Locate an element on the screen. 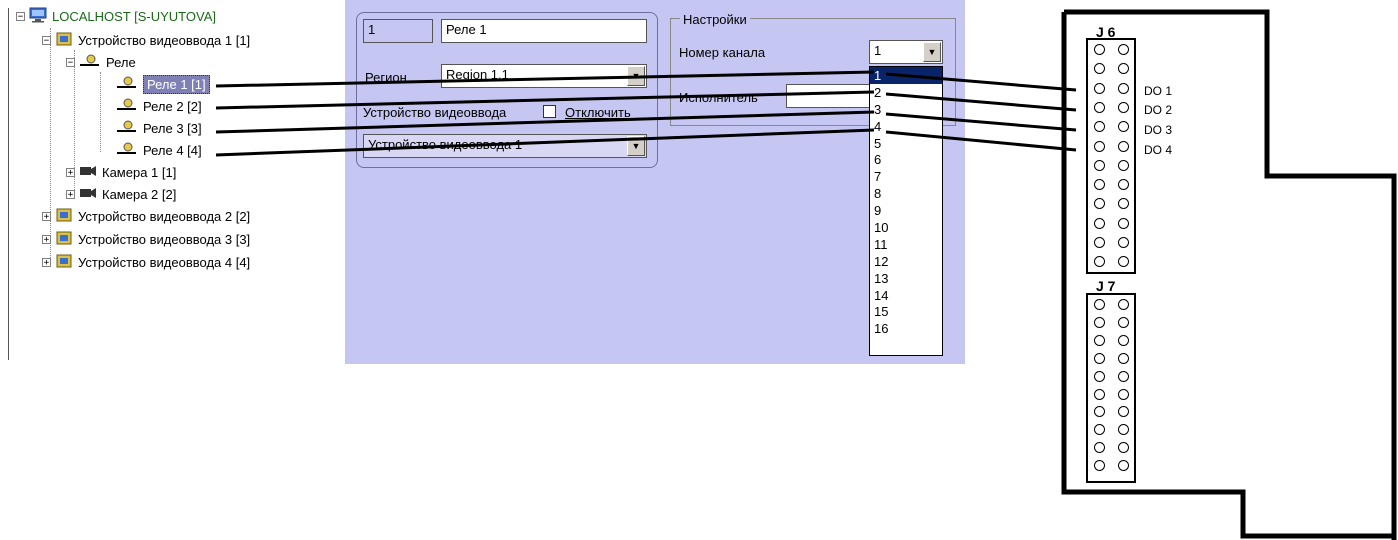 Image resolution: width=1398 pixels, height=540 pixels. connection-wires is located at coordinates (646, 113).